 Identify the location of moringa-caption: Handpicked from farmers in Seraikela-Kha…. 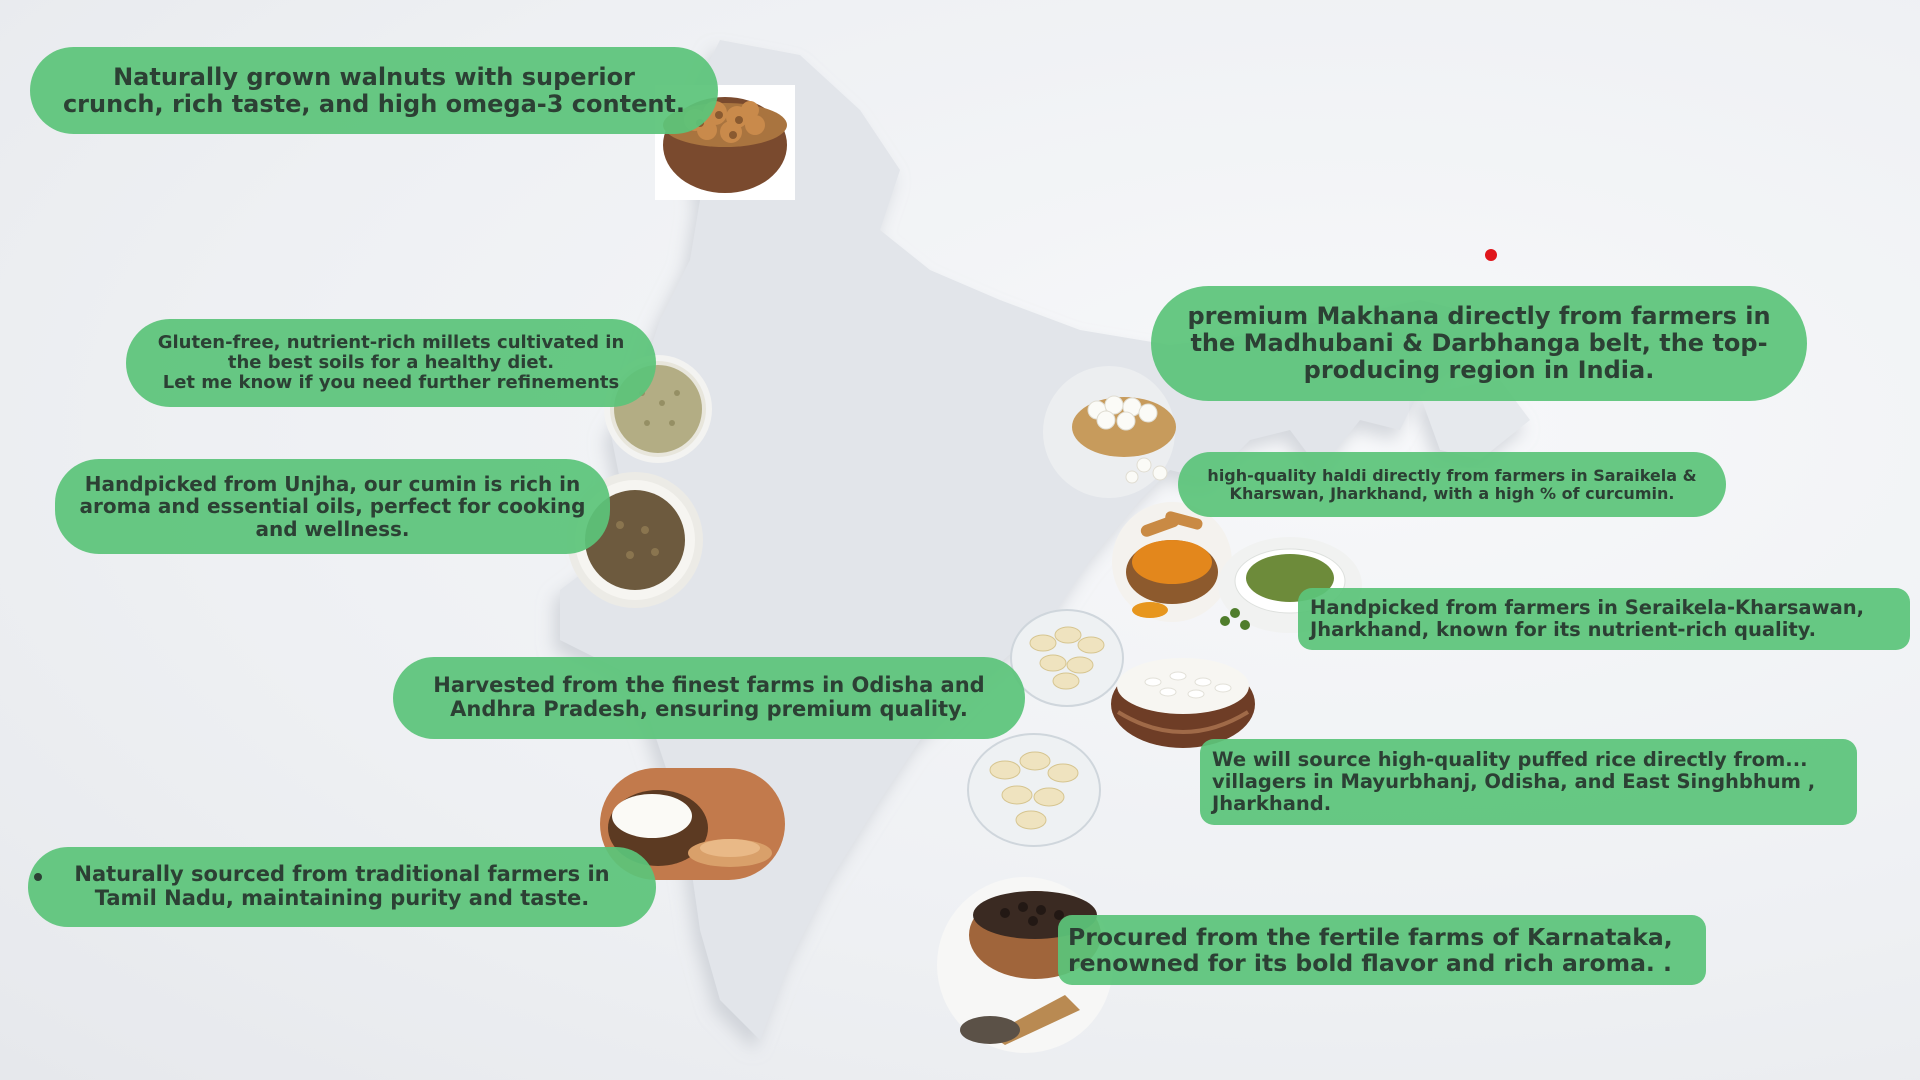
(1604, 619).